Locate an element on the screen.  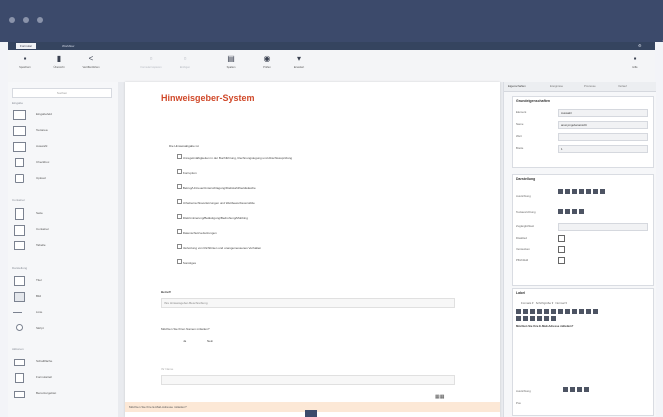
palette-item-image: Bild is located at coordinates (62, 297).